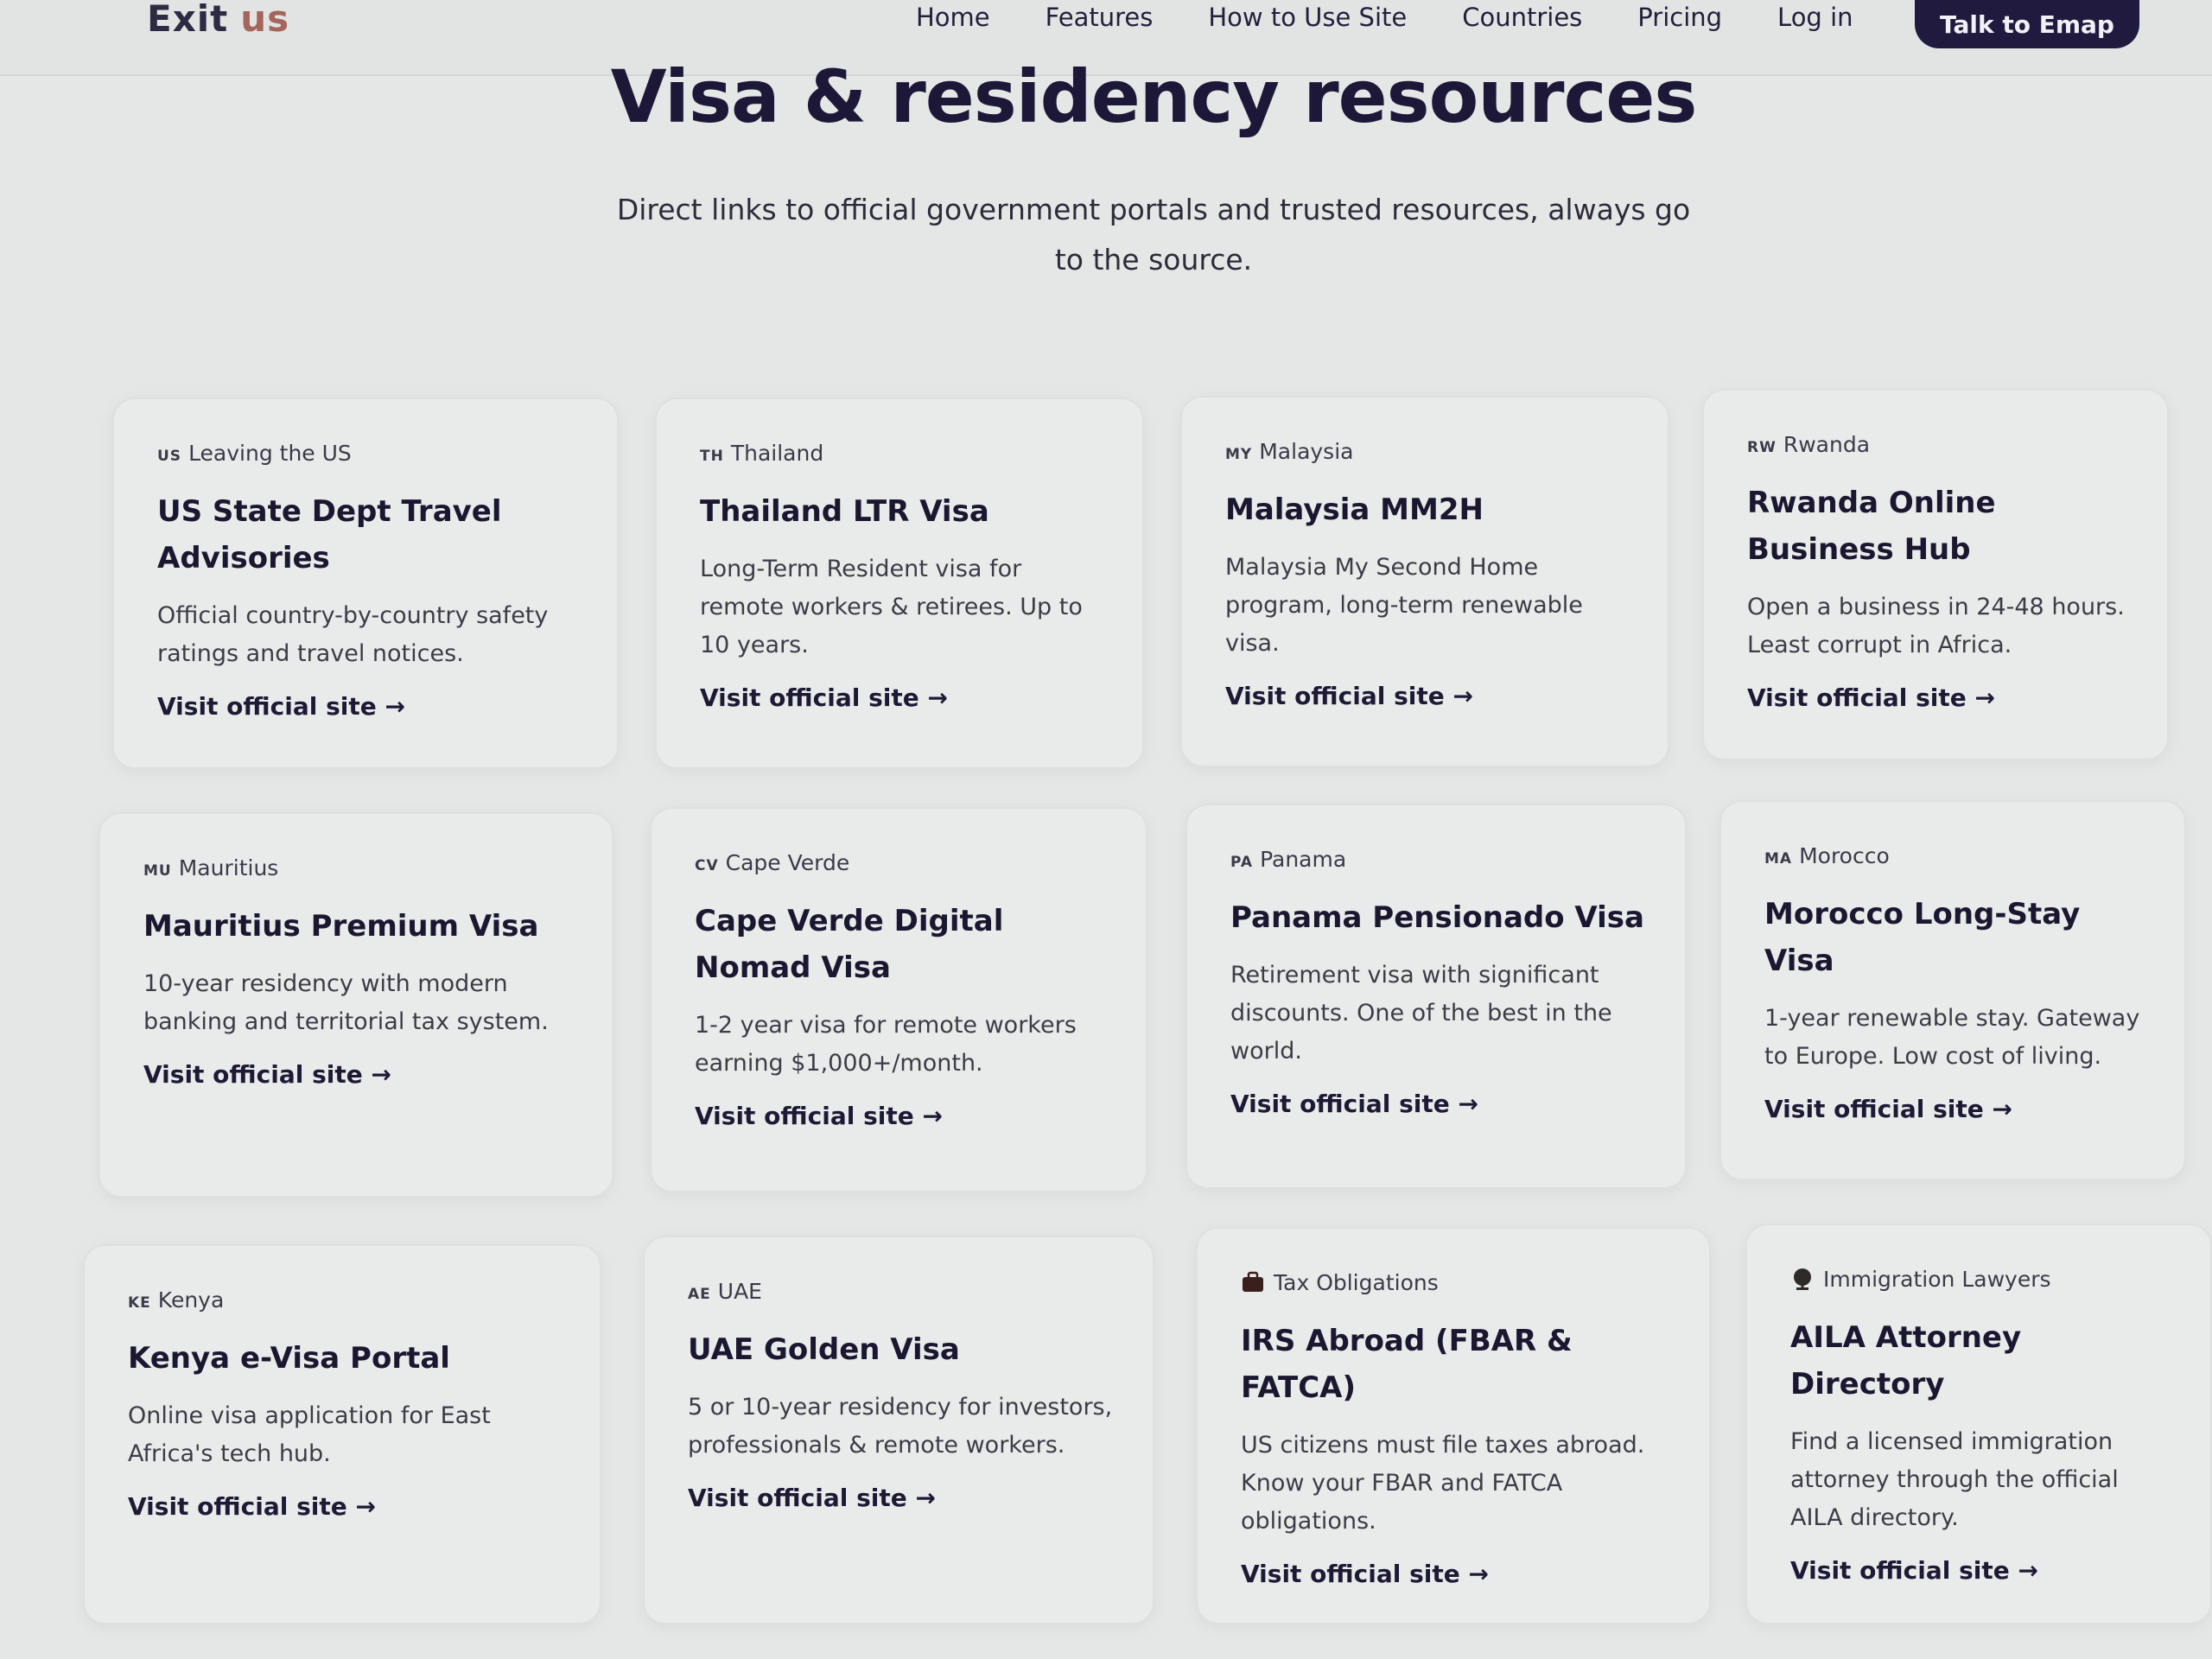  I want to click on card-tag-label: UAE, so click(739, 1291).